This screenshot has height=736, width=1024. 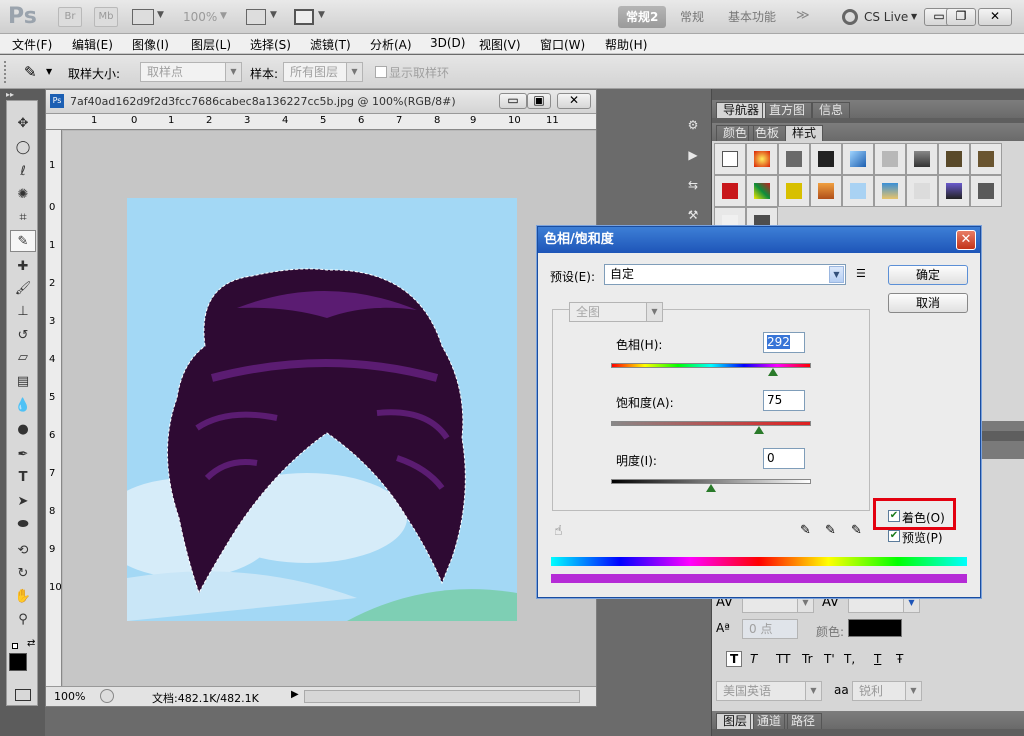 What do you see at coordinates (31, 643) in the screenshot?
I see `swap-colors-icon: ⇄` at bounding box center [31, 643].